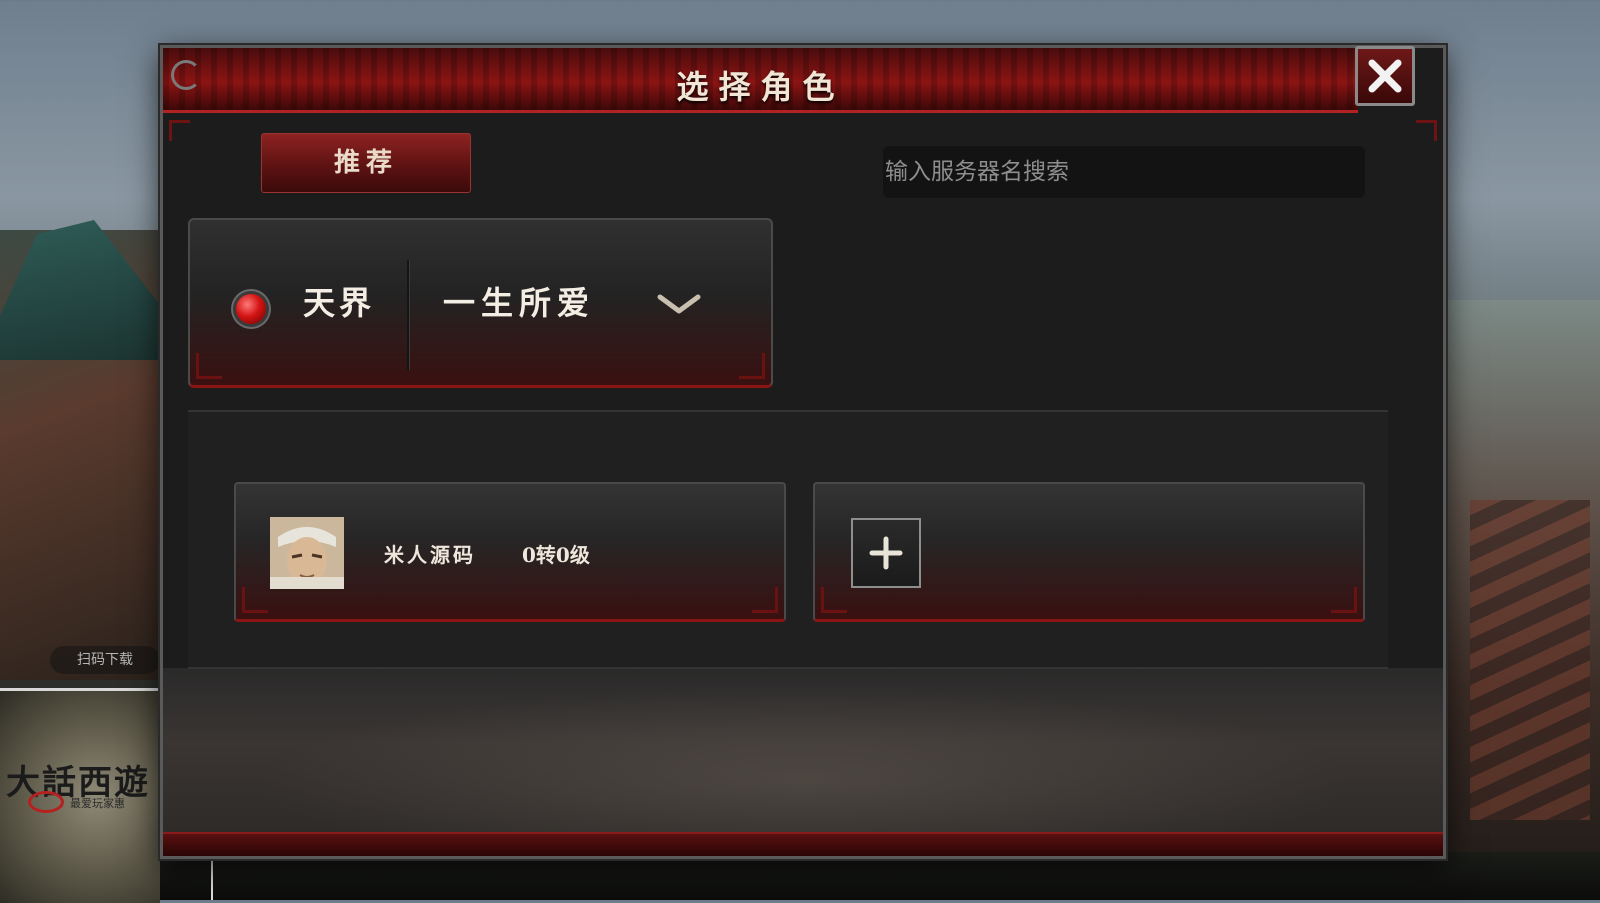  Describe the element at coordinates (105, 660) in the screenshot. I see `qr-download-label: 扫码下载` at that location.